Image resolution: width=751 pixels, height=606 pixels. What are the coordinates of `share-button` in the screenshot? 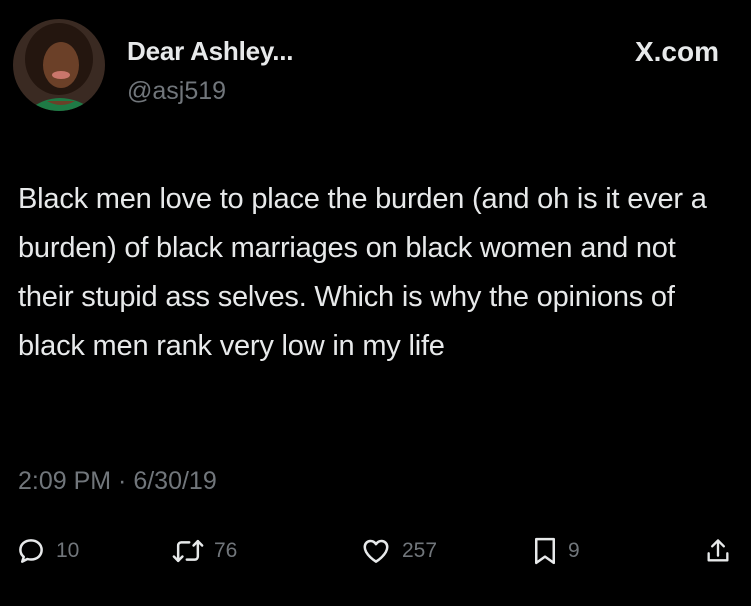 It's located at (718, 551).